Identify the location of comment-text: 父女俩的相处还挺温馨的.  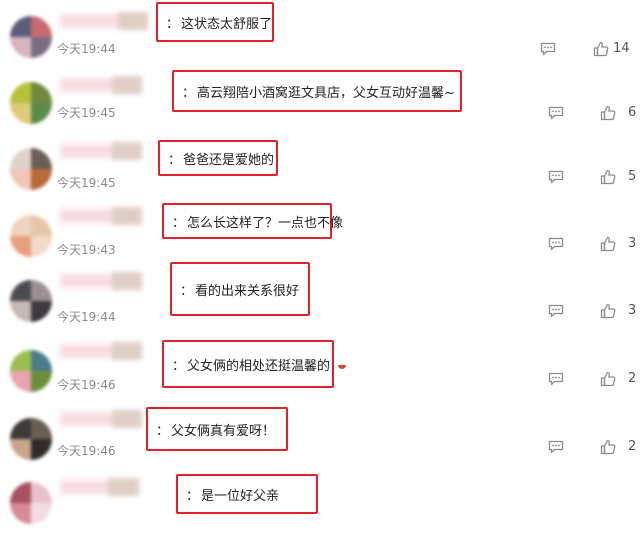
(259, 366).